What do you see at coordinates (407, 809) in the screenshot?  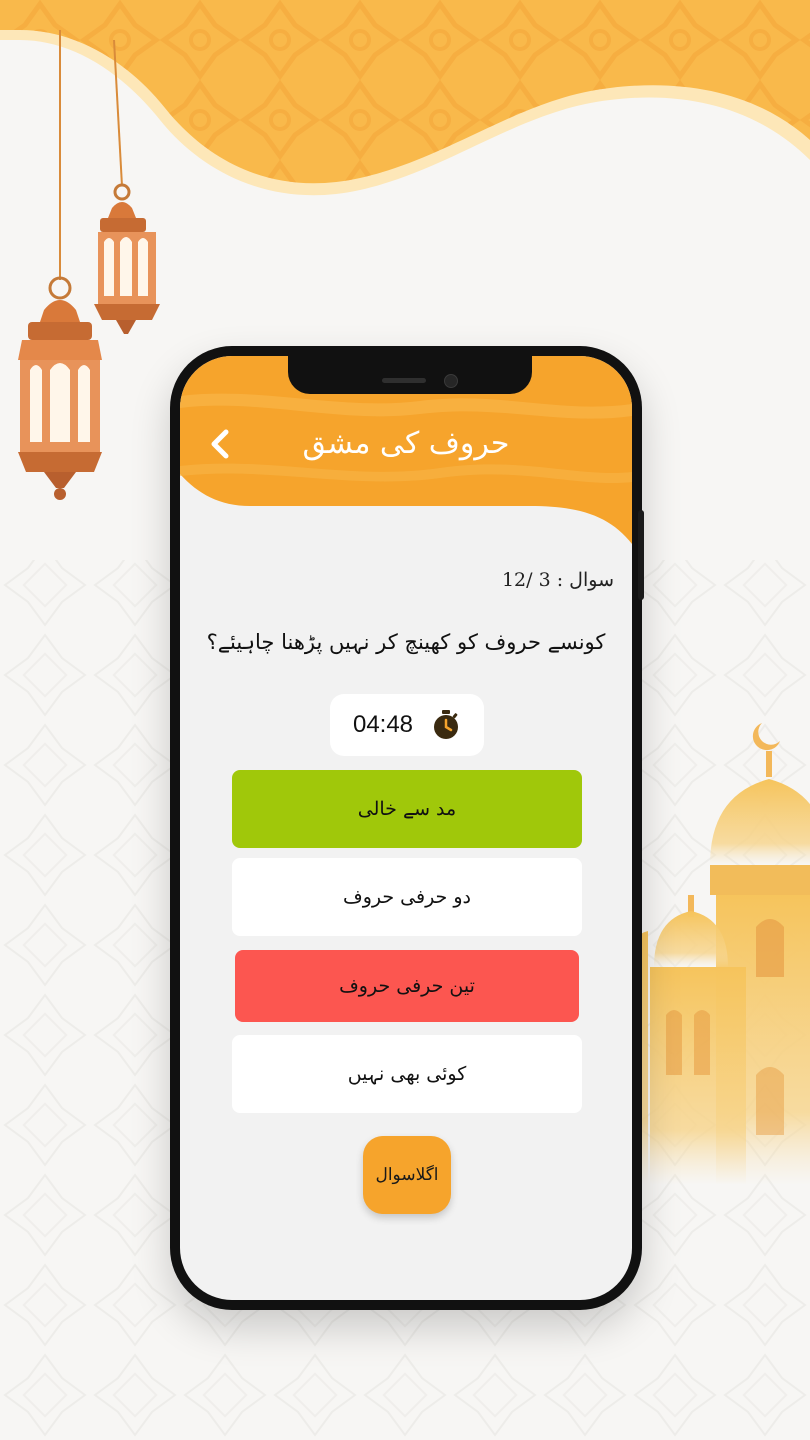 I see `answer-option-correct: مد سے خالی` at bounding box center [407, 809].